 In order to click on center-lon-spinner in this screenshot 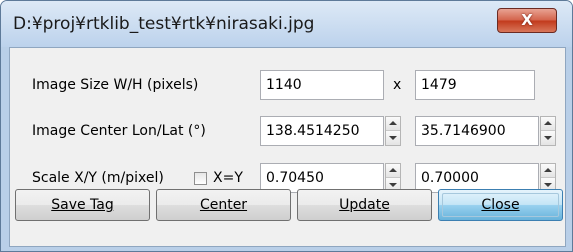, I will do `click(393, 131)`.